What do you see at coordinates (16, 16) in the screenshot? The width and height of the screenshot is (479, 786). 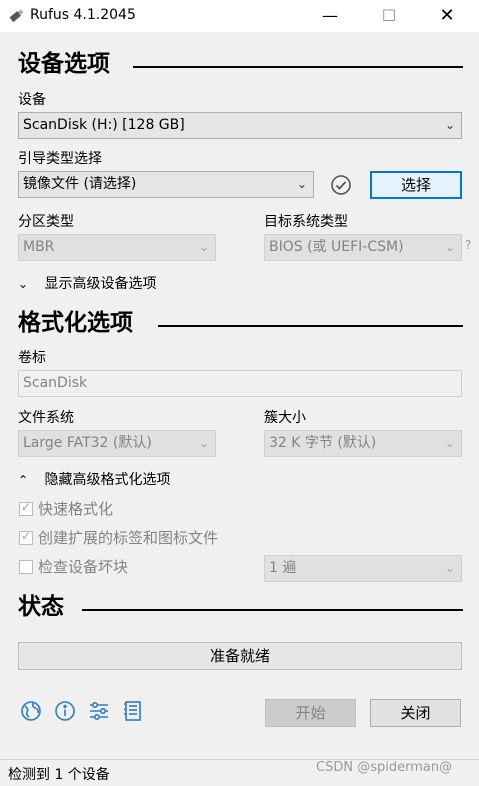 I see `usb-drive-icon` at bounding box center [16, 16].